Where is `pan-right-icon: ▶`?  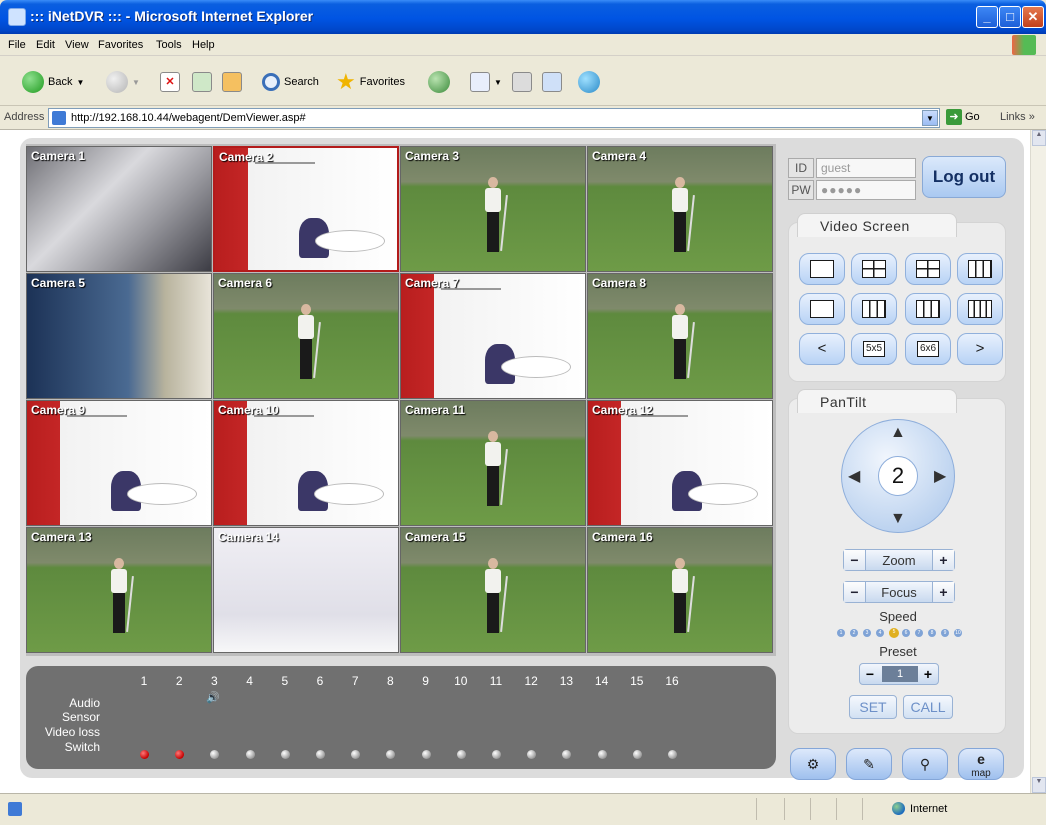 pan-right-icon: ▶ is located at coordinates (940, 476).